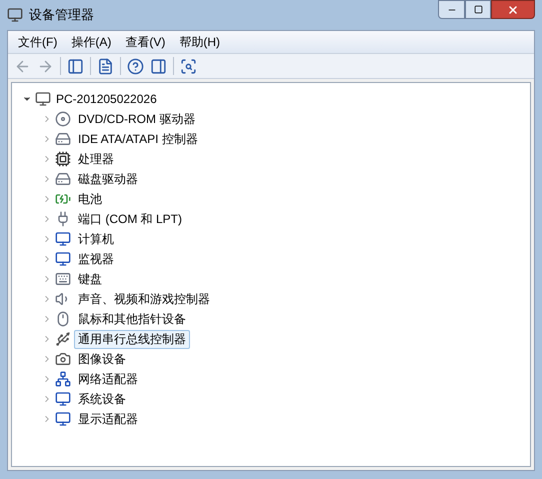 Image resolution: width=542 pixels, height=479 pixels. I want to click on camera-icon, so click(63, 359).